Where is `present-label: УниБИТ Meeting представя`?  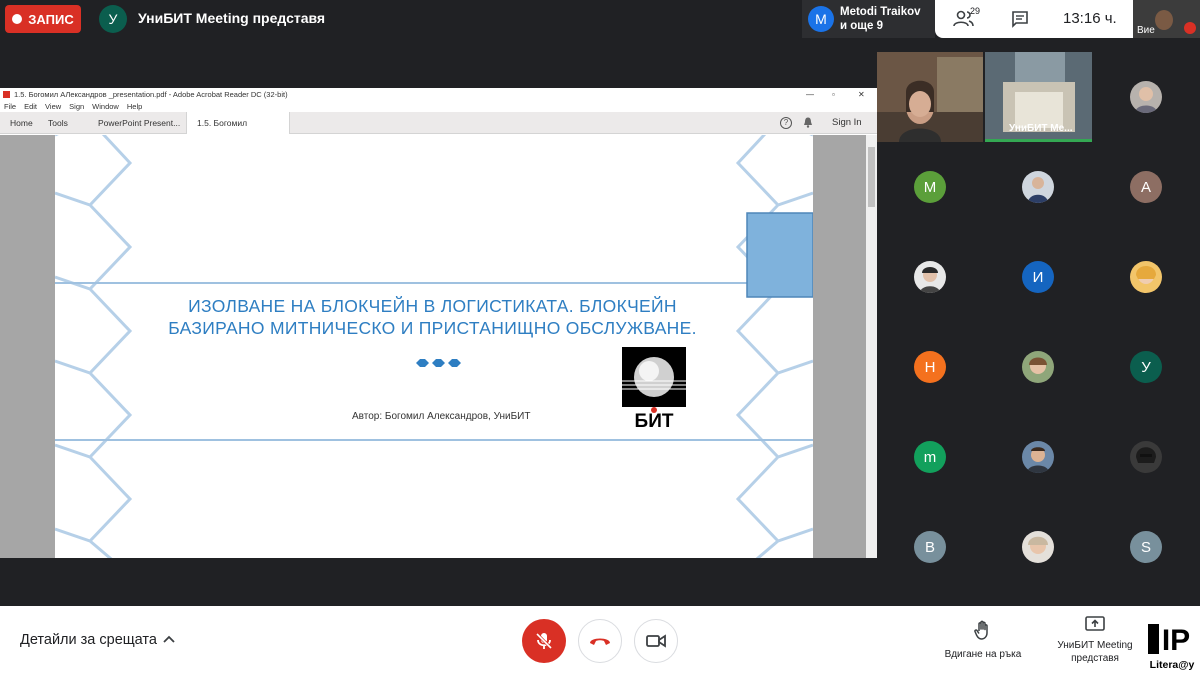
present-label: УниБИТ Meeting представя is located at coordinates (1095, 652).